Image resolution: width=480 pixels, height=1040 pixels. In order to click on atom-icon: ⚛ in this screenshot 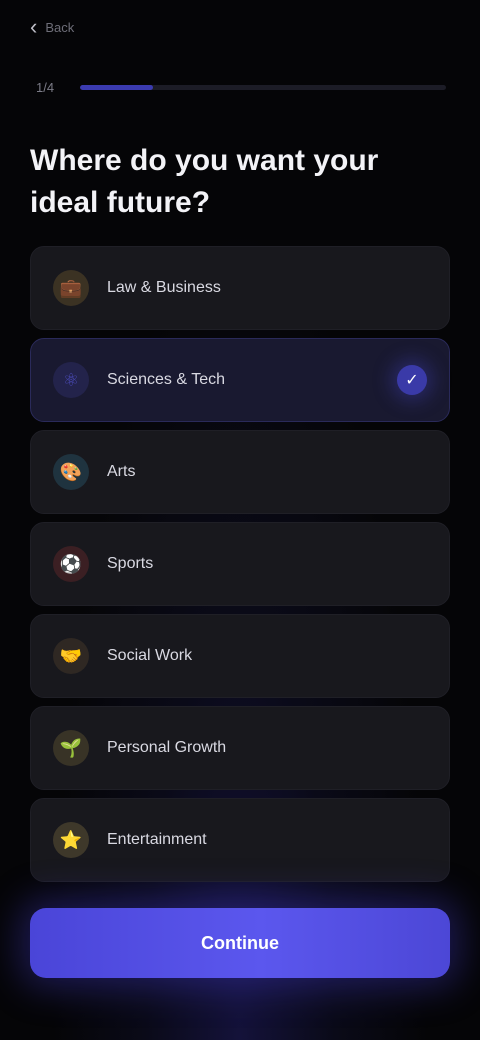, I will do `click(71, 380)`.